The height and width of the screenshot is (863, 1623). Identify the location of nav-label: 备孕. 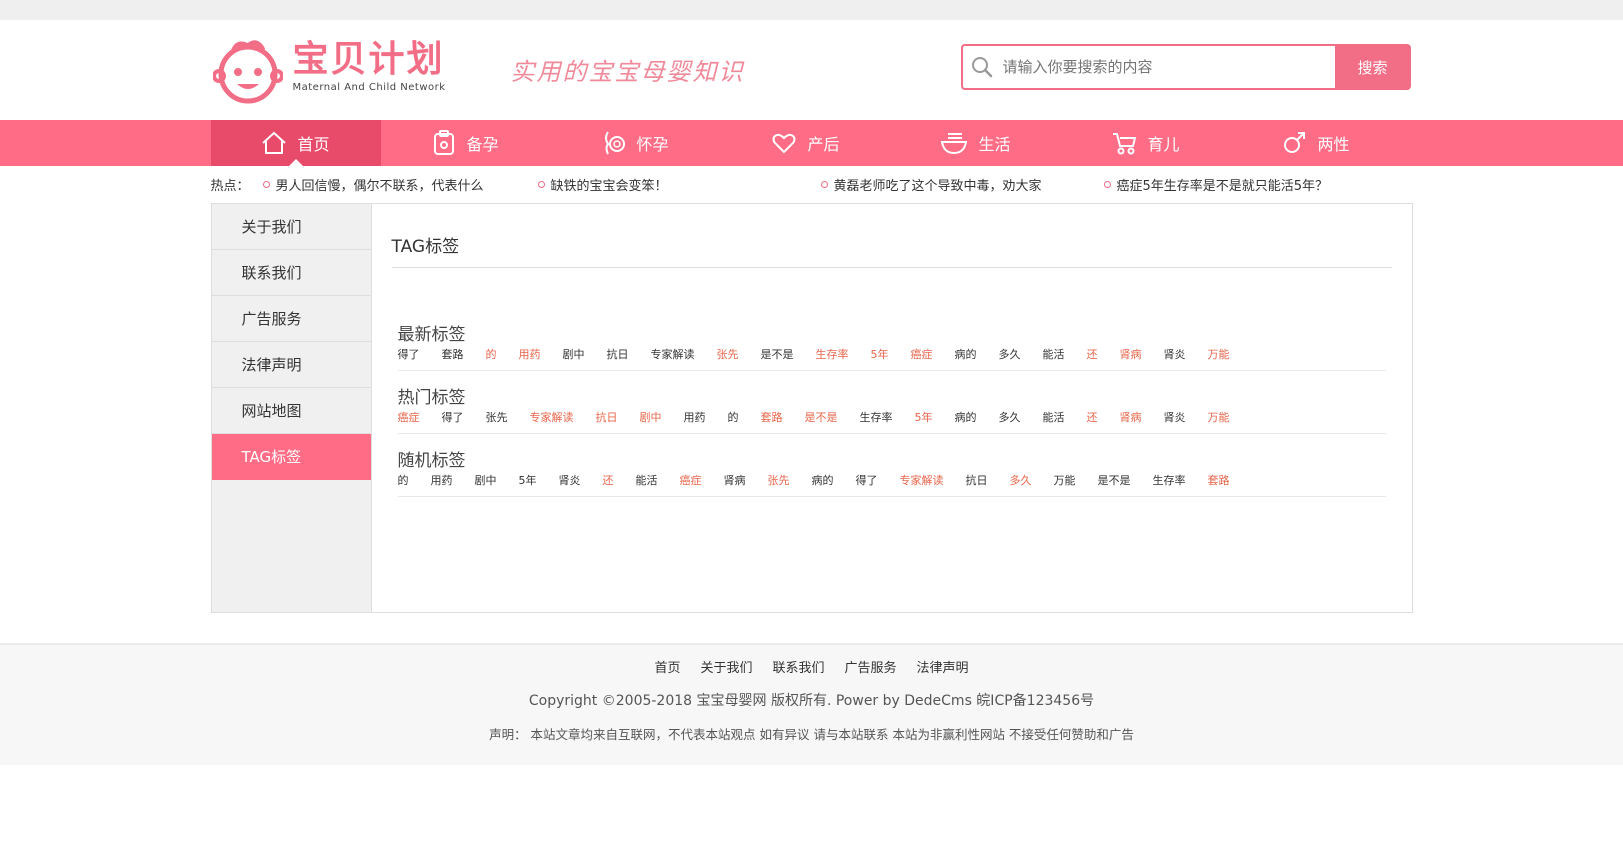
(482, 144).